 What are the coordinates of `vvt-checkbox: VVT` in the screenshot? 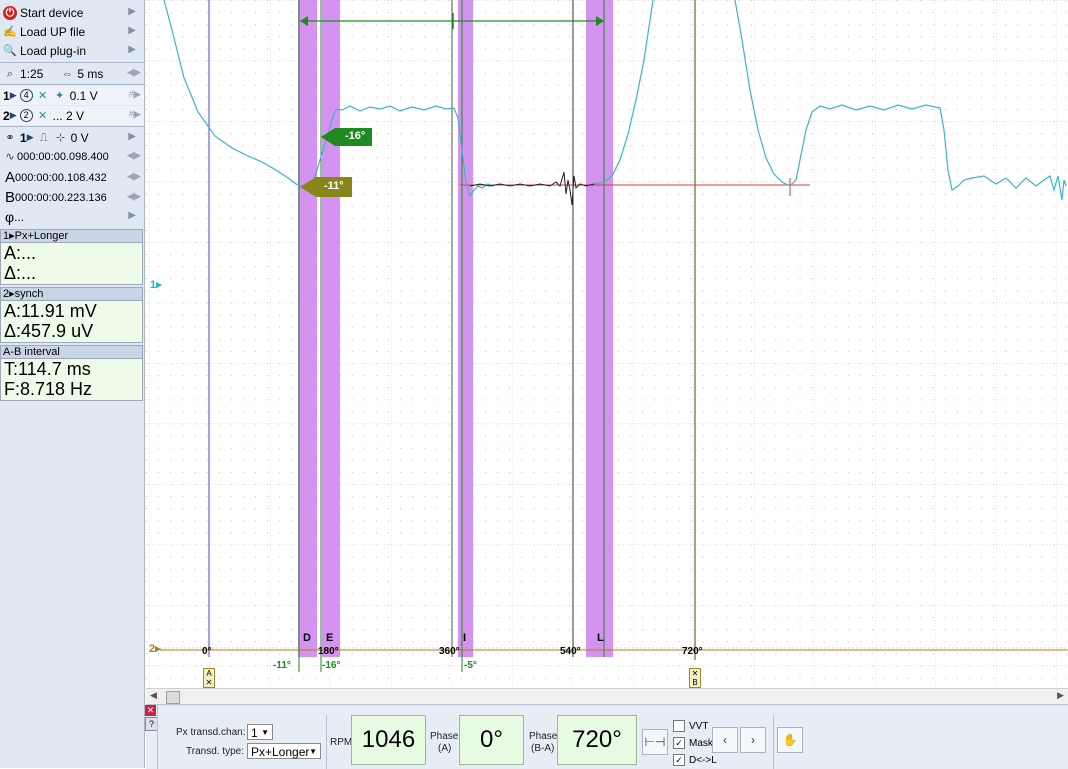 It's located at (690, 726).